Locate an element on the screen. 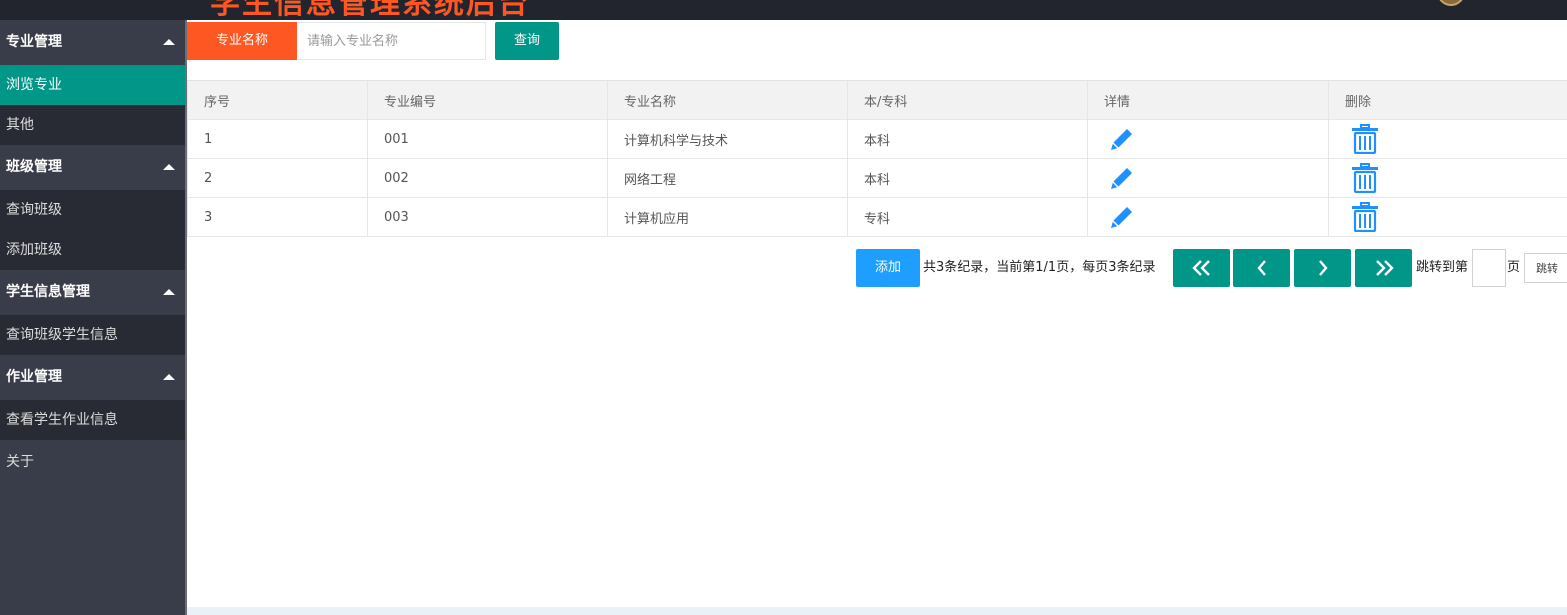 This screenshot has width=1567, height=615. app-title: 学生信息管理系统后台 is located at coordinates (370, 10).